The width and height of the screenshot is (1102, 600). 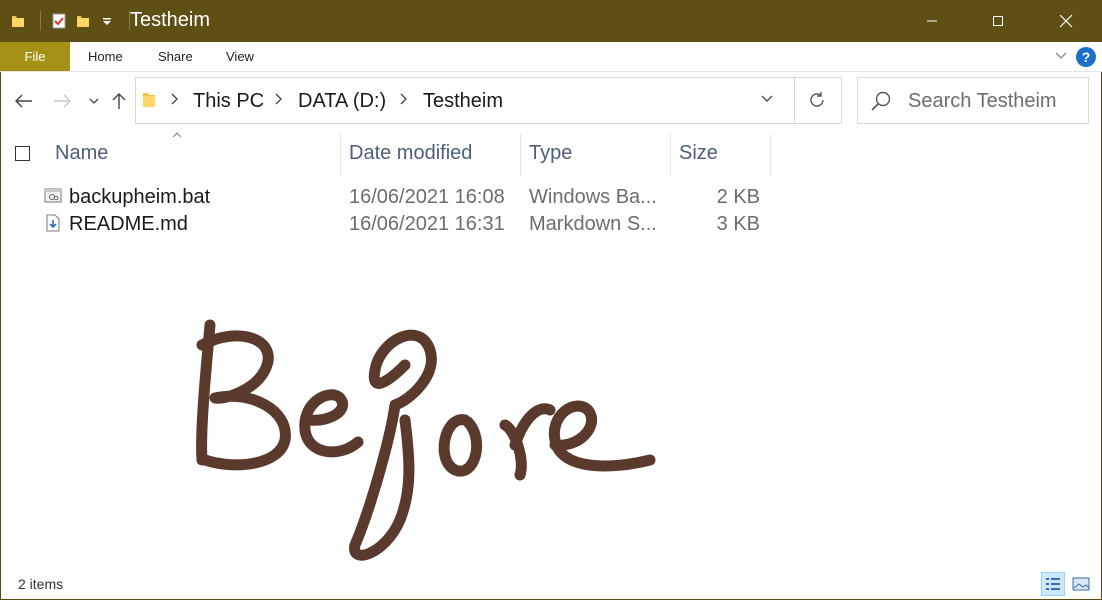 I want to click on column-header-size: Size, so click(x=698, y=153).